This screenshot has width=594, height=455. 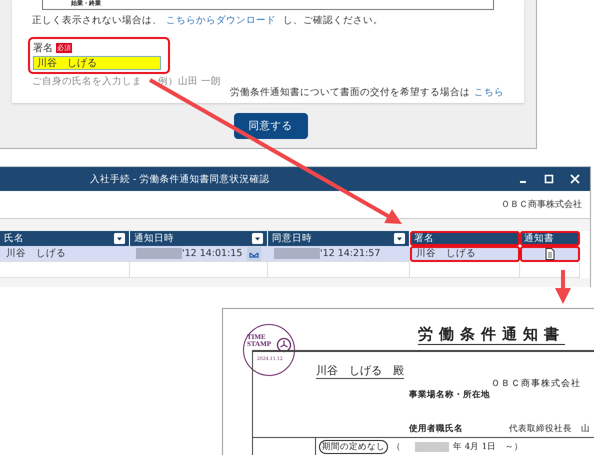 What do you see at coordinates (549, 429) in the screenshot?
I see `employer-value: 代表取締役社長 山` at bounding box center [549, 429].